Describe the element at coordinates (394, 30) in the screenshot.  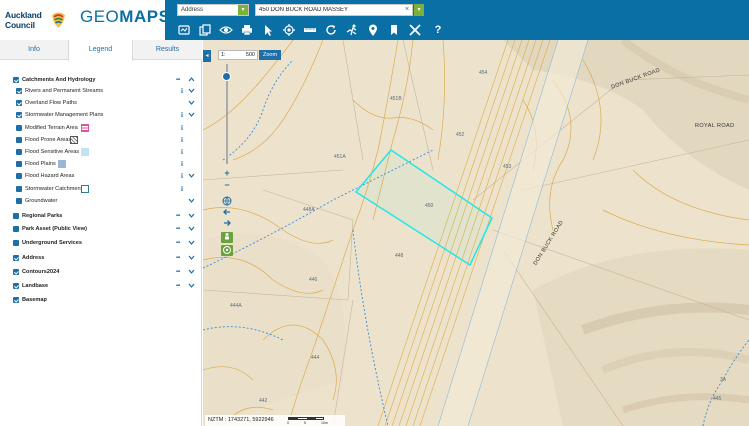
I see `bookmark-icon` at that location.